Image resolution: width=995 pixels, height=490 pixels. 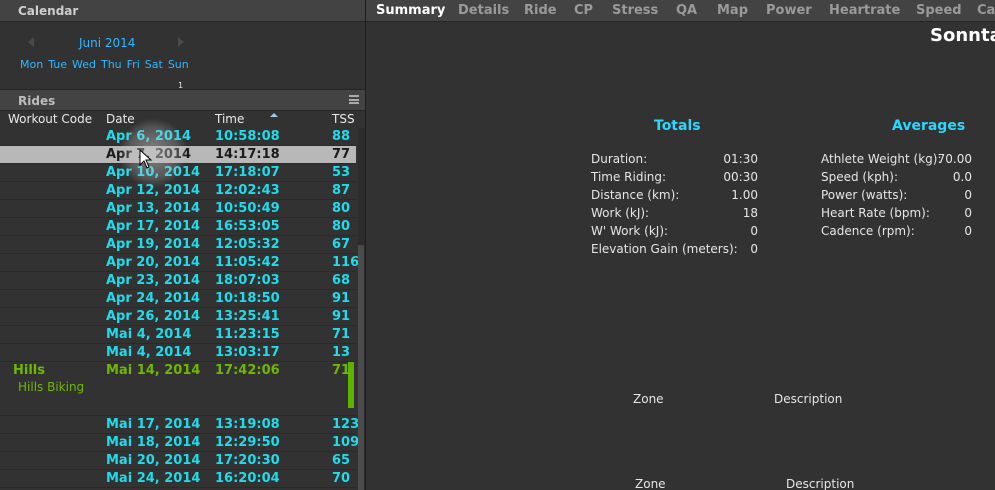 I want to click on ride-date: Apr 13, 2014, so click(x=153, y=208).